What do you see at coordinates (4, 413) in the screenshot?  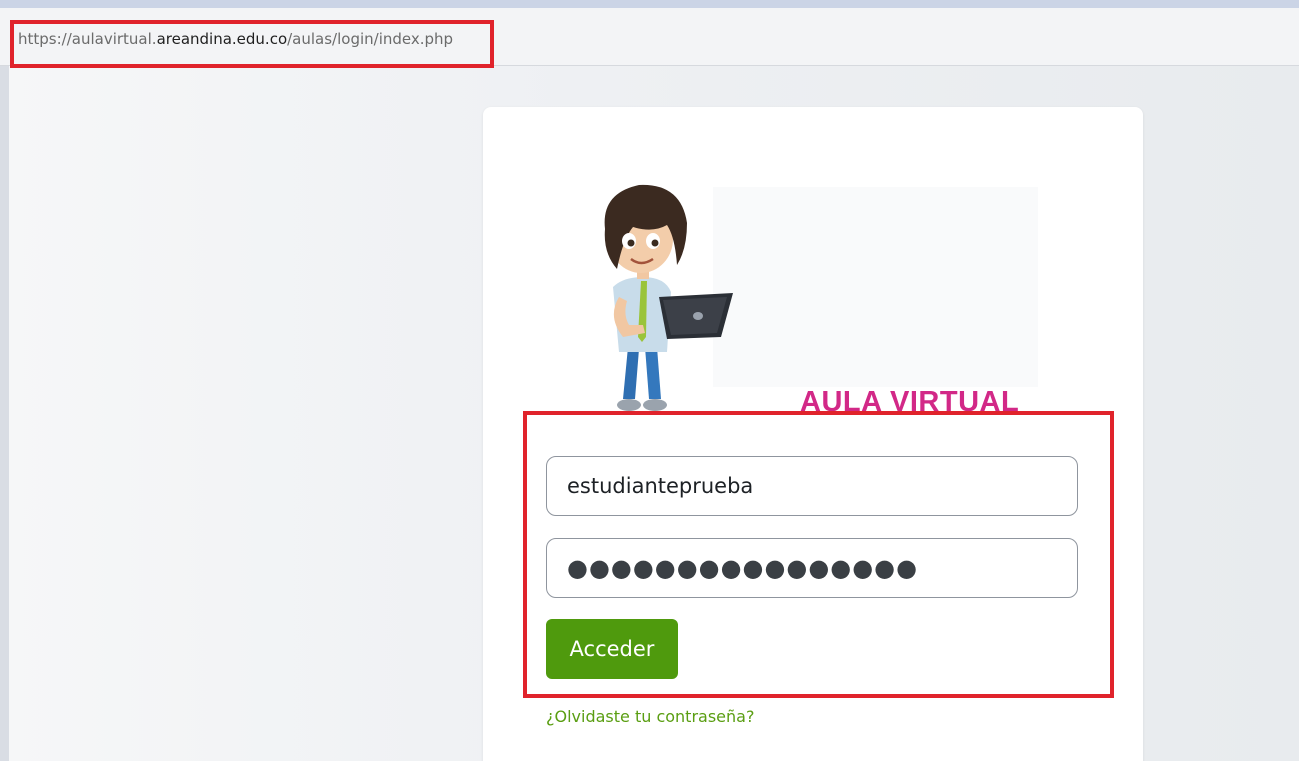 I see `left-edge` at bounding box center [4, 413].